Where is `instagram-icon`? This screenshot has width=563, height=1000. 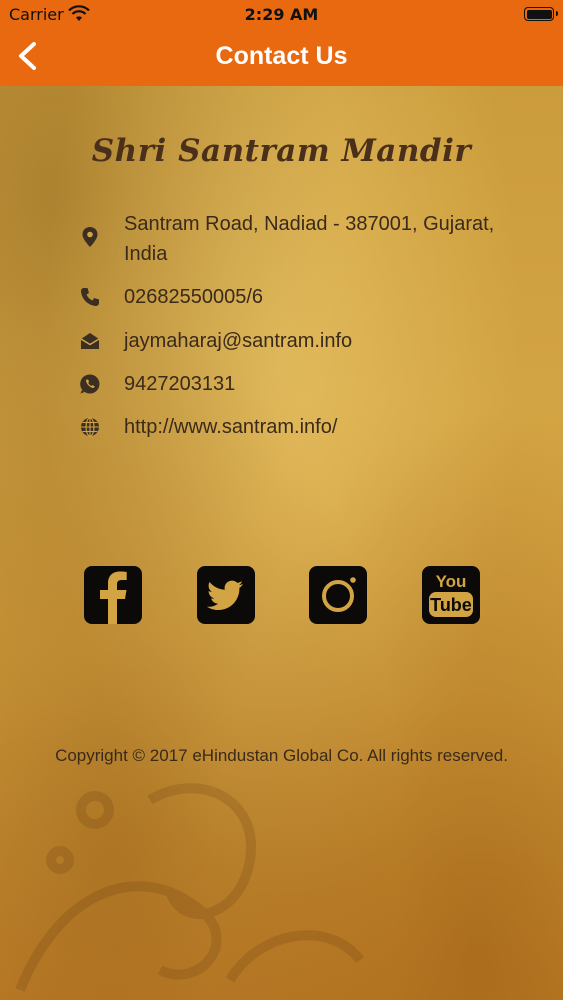 instagram-icon is located at coordinates (339, 594).